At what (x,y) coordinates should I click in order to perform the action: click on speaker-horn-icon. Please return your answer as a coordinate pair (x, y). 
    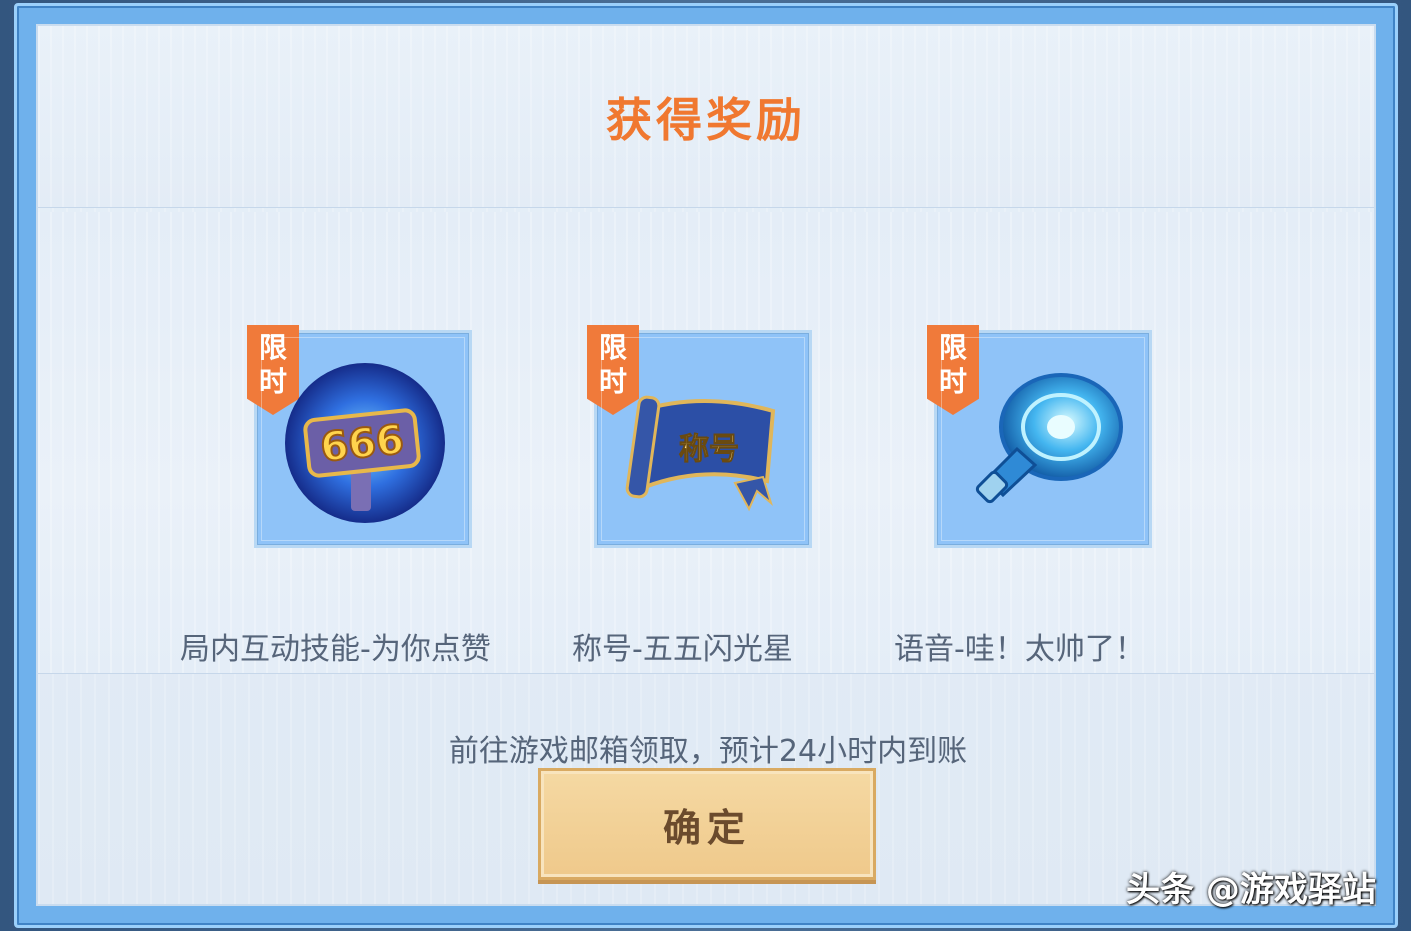
    Looking at the image, I should click on (1043, 439).